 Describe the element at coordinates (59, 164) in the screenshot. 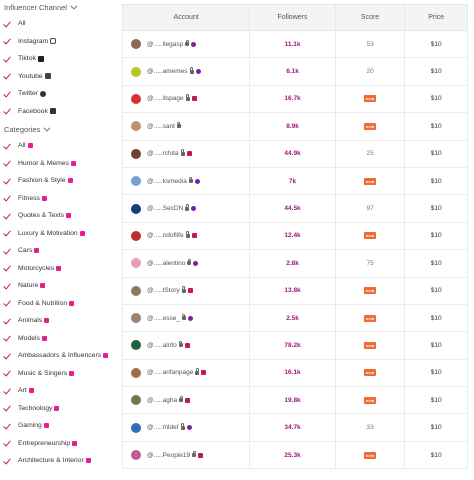

I see `category-filter-item: Humor & Memes` at that location.